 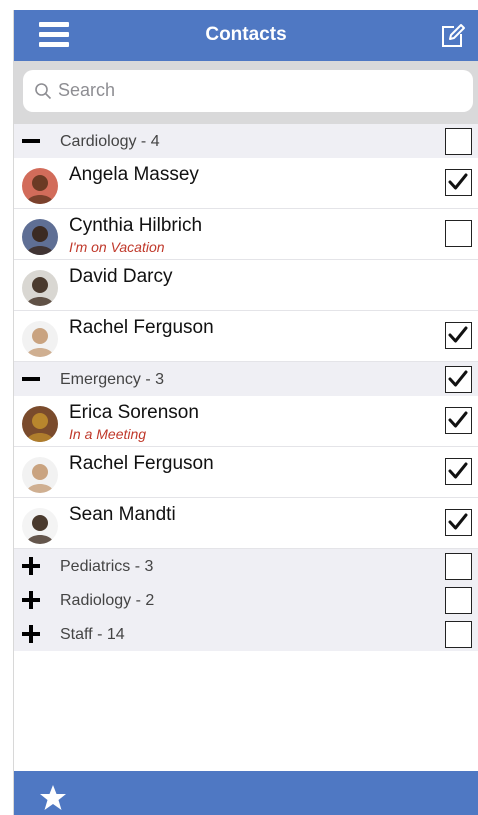 What do you see at coordinates (246, 600) in the screenshot?
I see `group-header: Radiology - 2` at bounding box center [246, 600].